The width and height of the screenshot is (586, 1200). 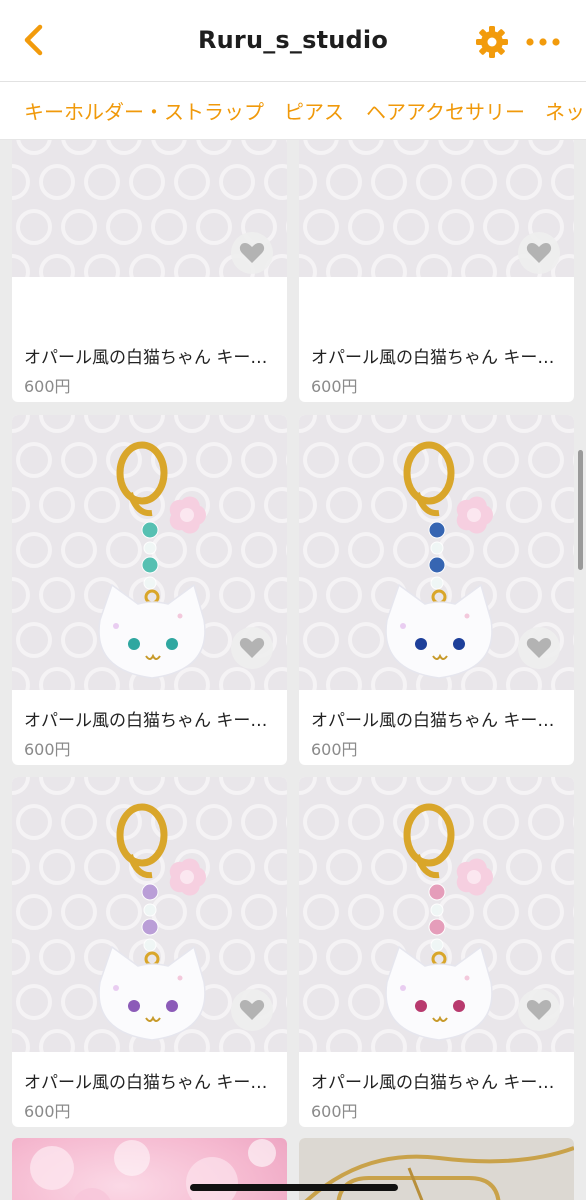 I want to click on ellipsis-icon, so click(x=543, y=42).